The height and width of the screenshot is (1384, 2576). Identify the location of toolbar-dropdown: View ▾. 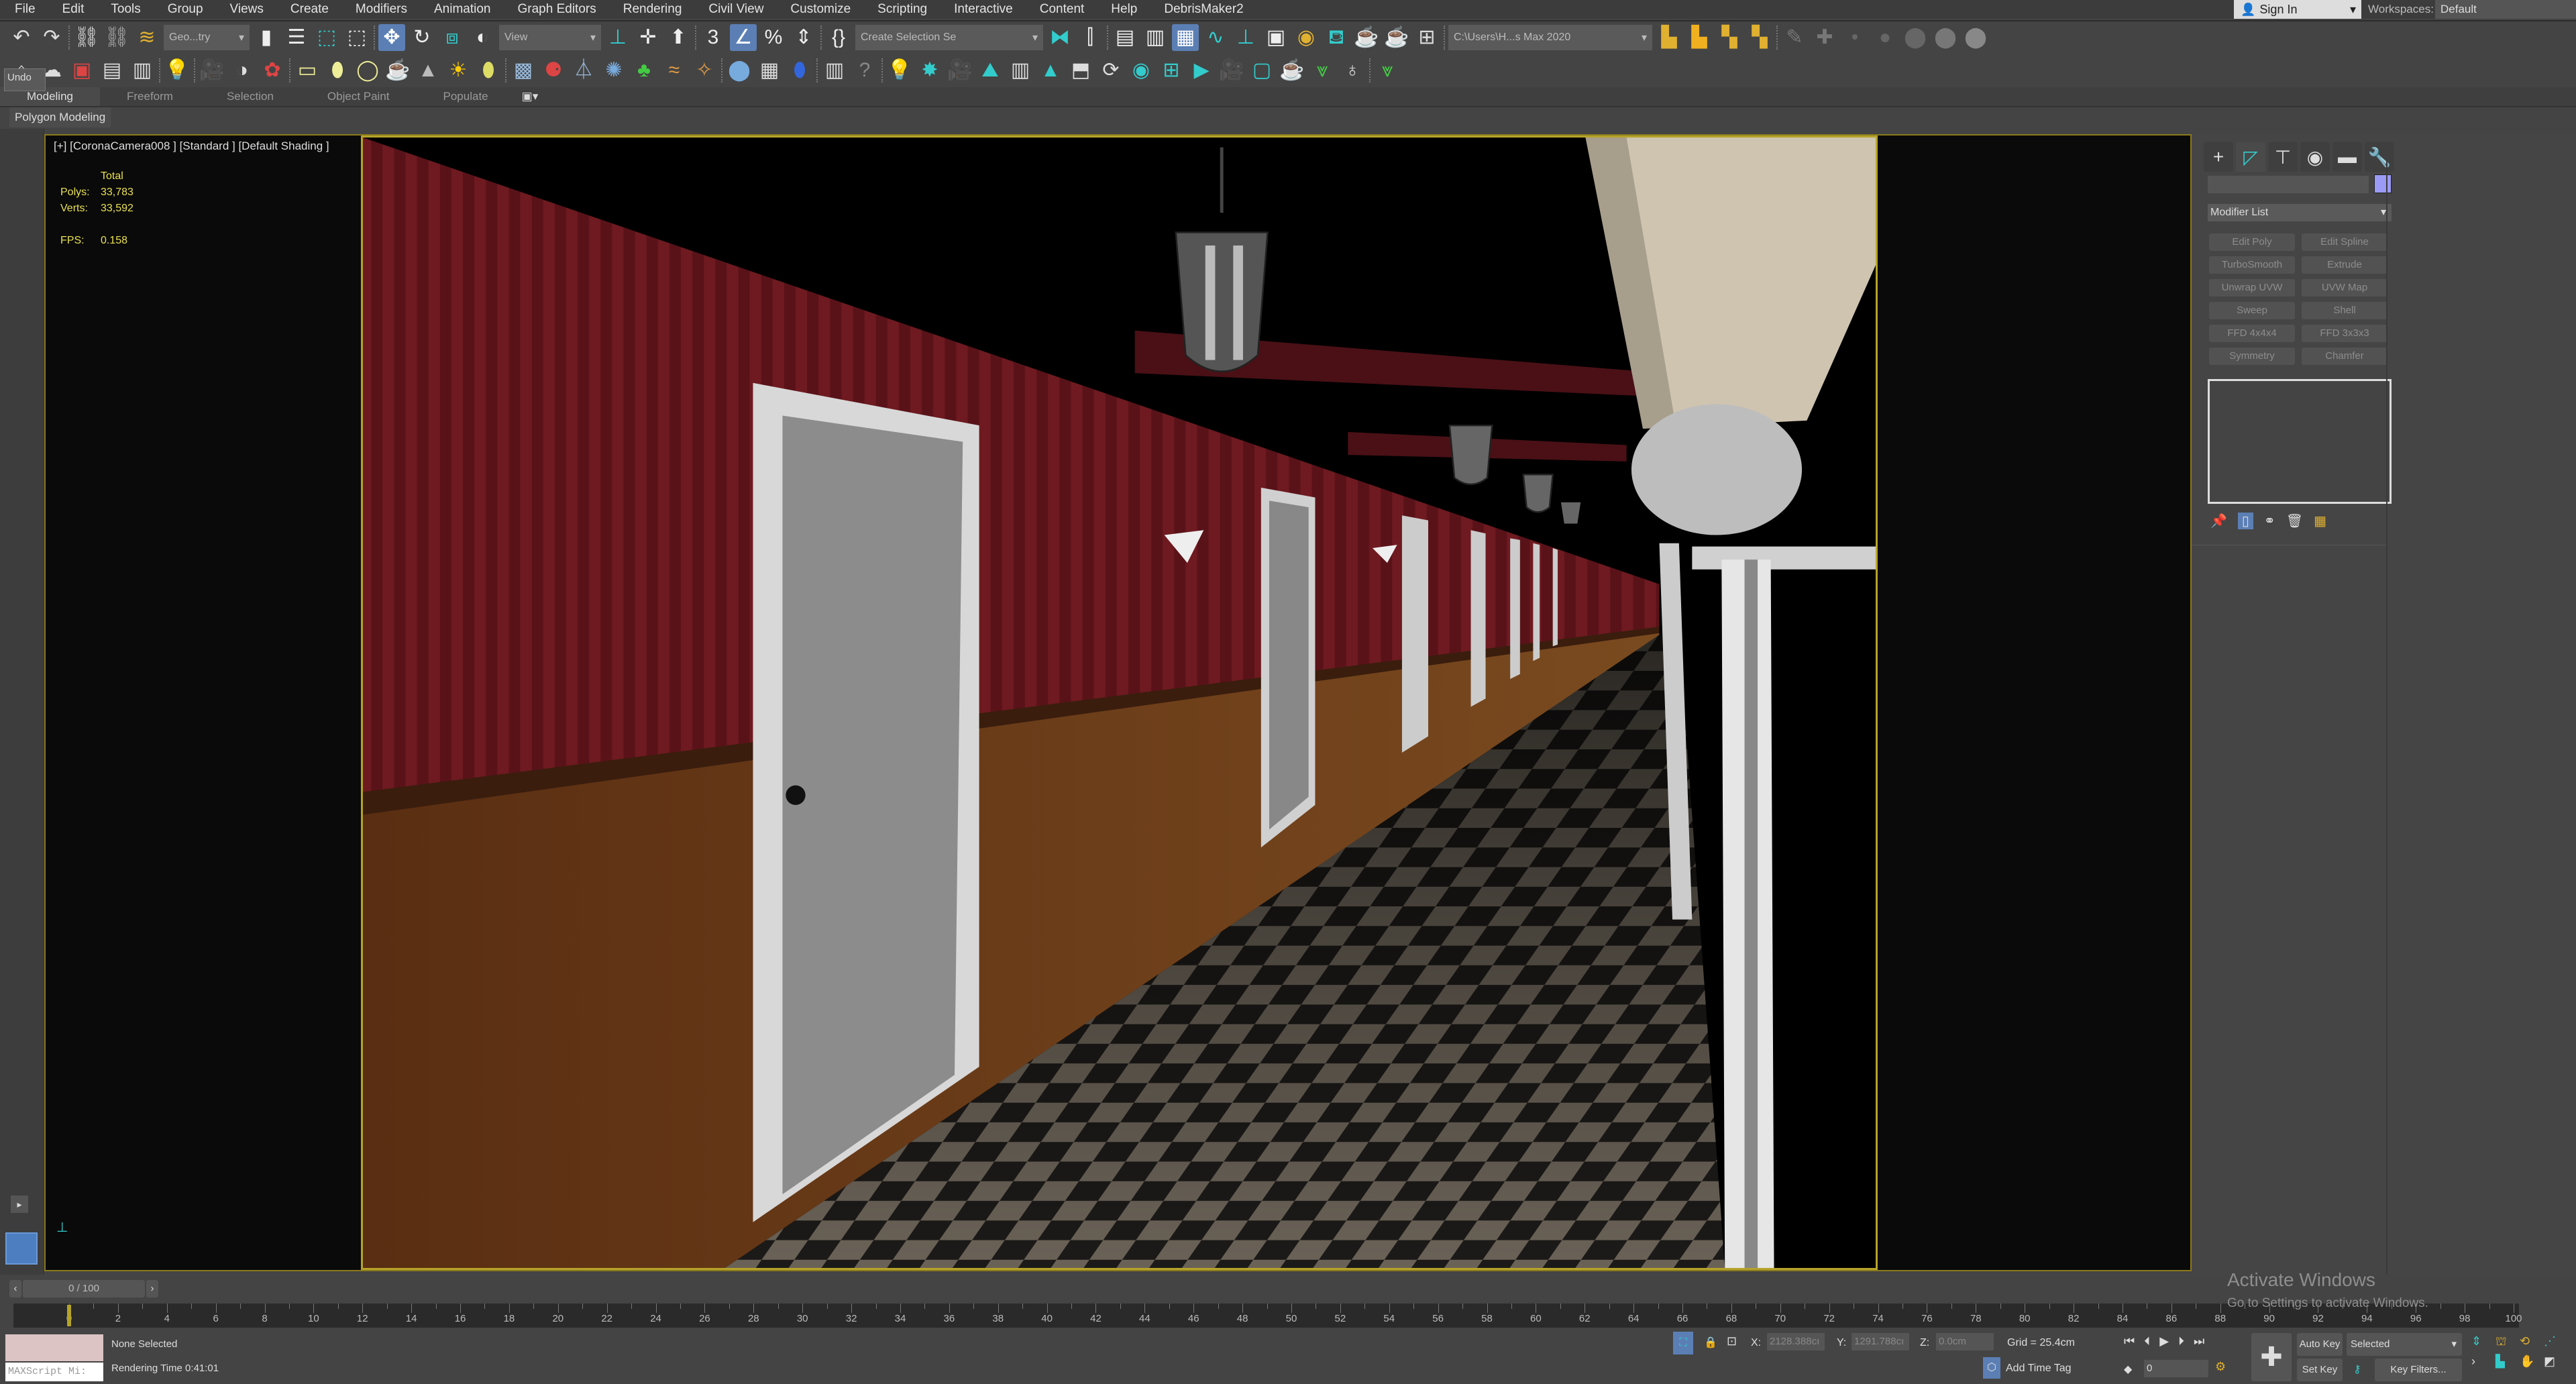
(550, 37).